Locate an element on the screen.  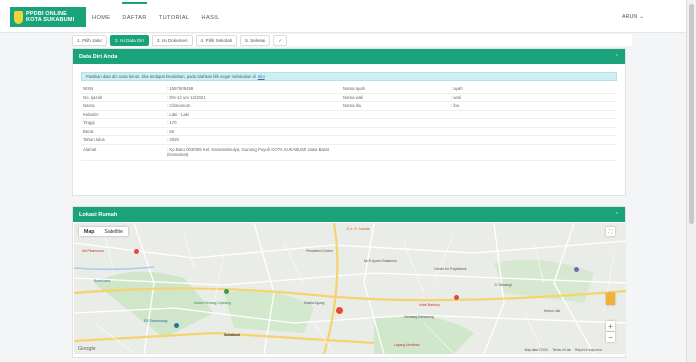
nav-hasil: HASIL is located at coordinates (211, 18).